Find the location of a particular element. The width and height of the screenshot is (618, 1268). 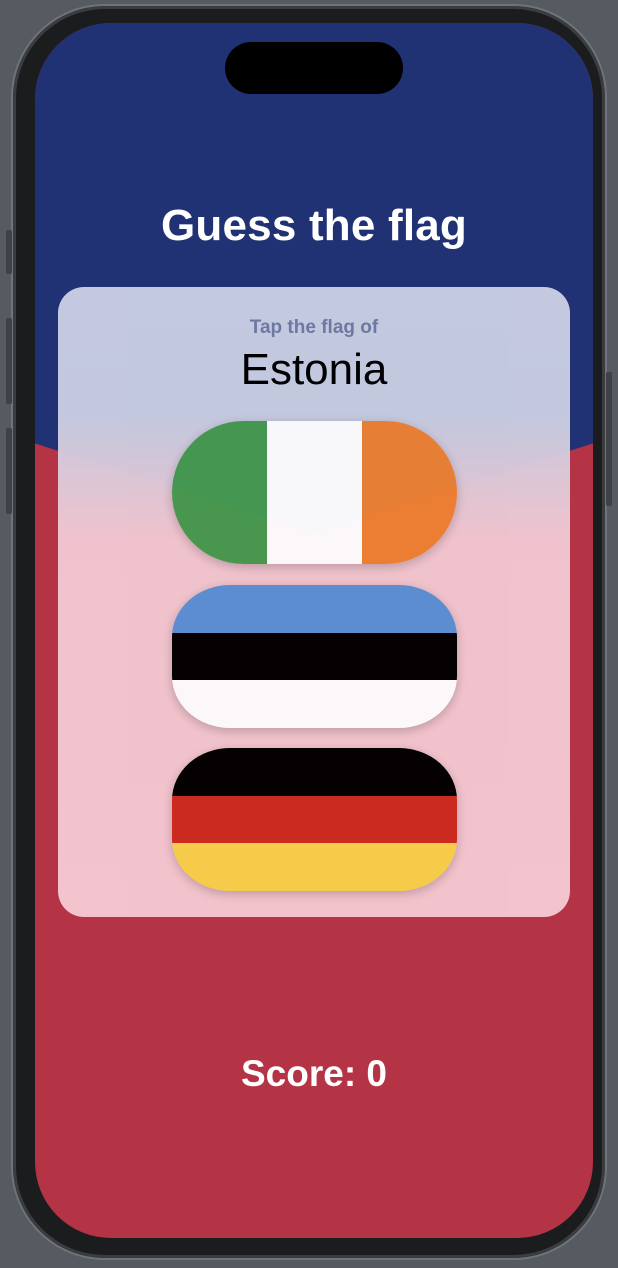

flag-button-germany is located at coordinates (314, 819).